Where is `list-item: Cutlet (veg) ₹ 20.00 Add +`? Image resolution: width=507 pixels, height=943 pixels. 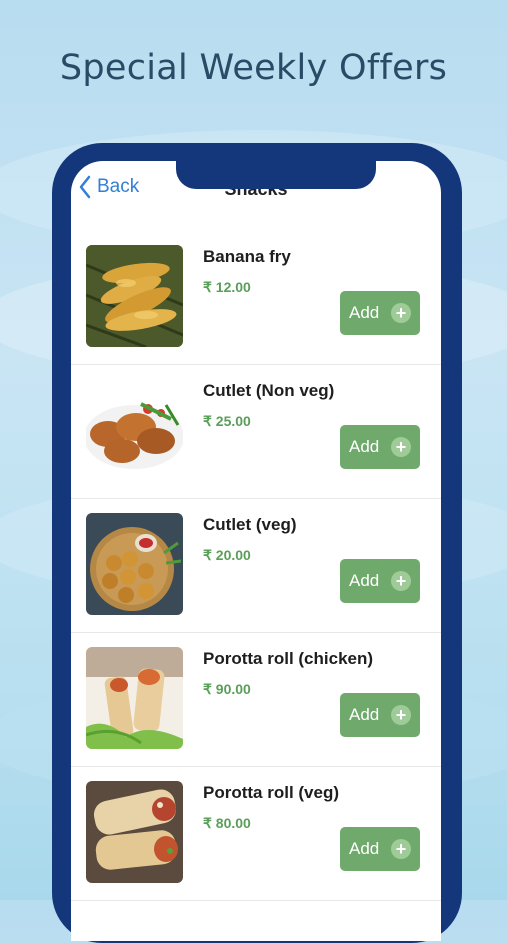
list-item: Cutlet (veg) ₹ 20.00 Add + is located at coordinates (256, 566).